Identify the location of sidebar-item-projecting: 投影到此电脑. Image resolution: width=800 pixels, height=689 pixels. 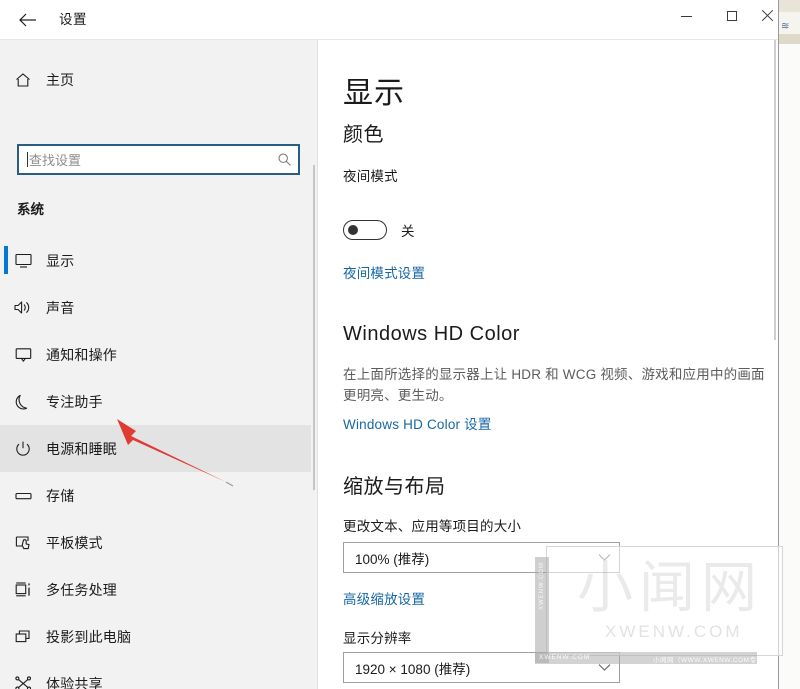
(155, 636).